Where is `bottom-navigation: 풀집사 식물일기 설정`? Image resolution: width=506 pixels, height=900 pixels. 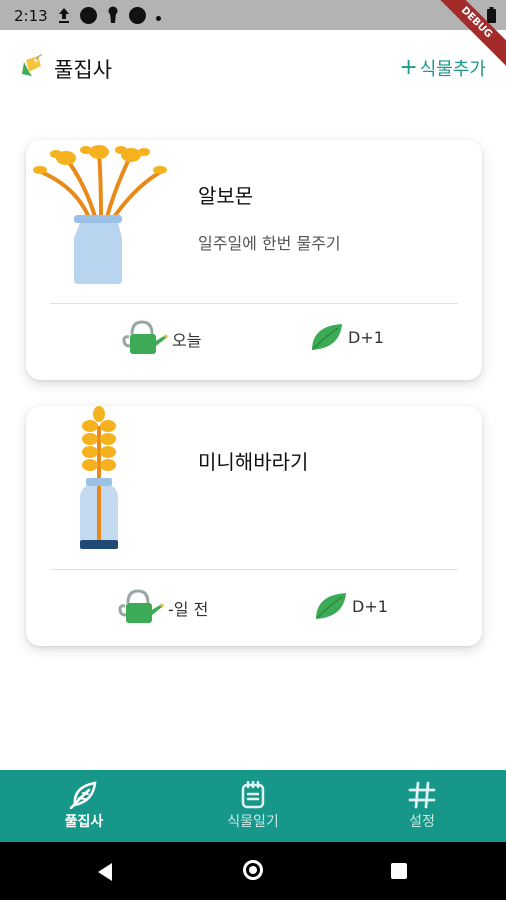 bottom-navigation: 풀집사 식물일기 설정 is located at coordinates (253, 806).